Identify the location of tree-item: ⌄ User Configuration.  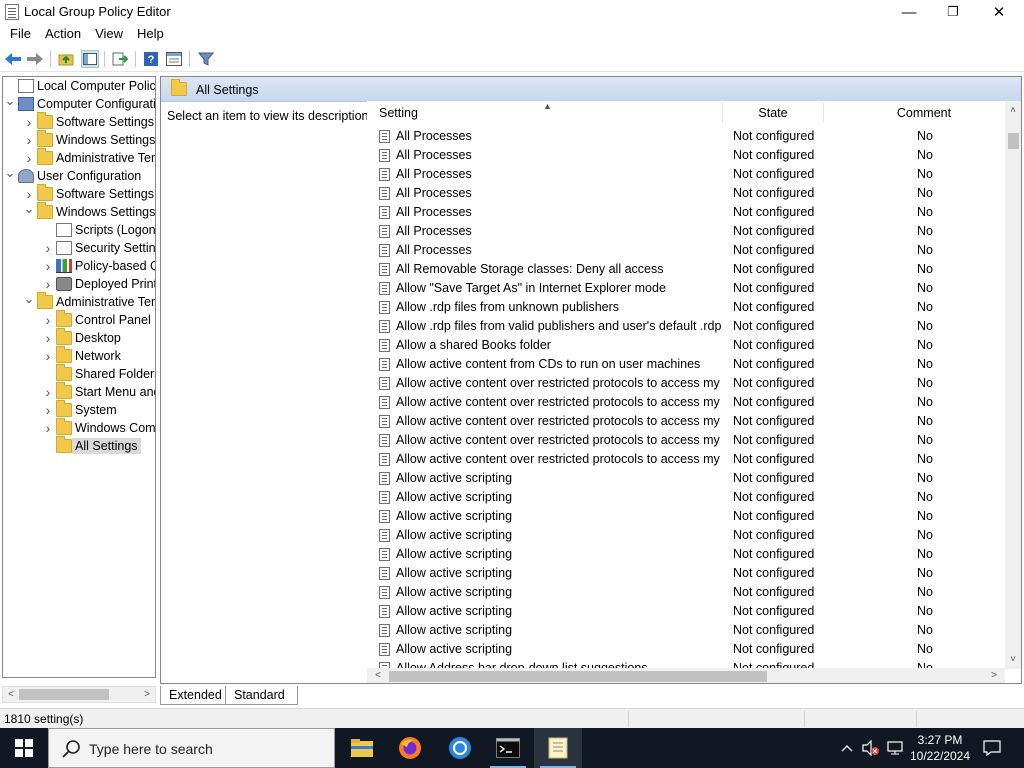
(72, 175).